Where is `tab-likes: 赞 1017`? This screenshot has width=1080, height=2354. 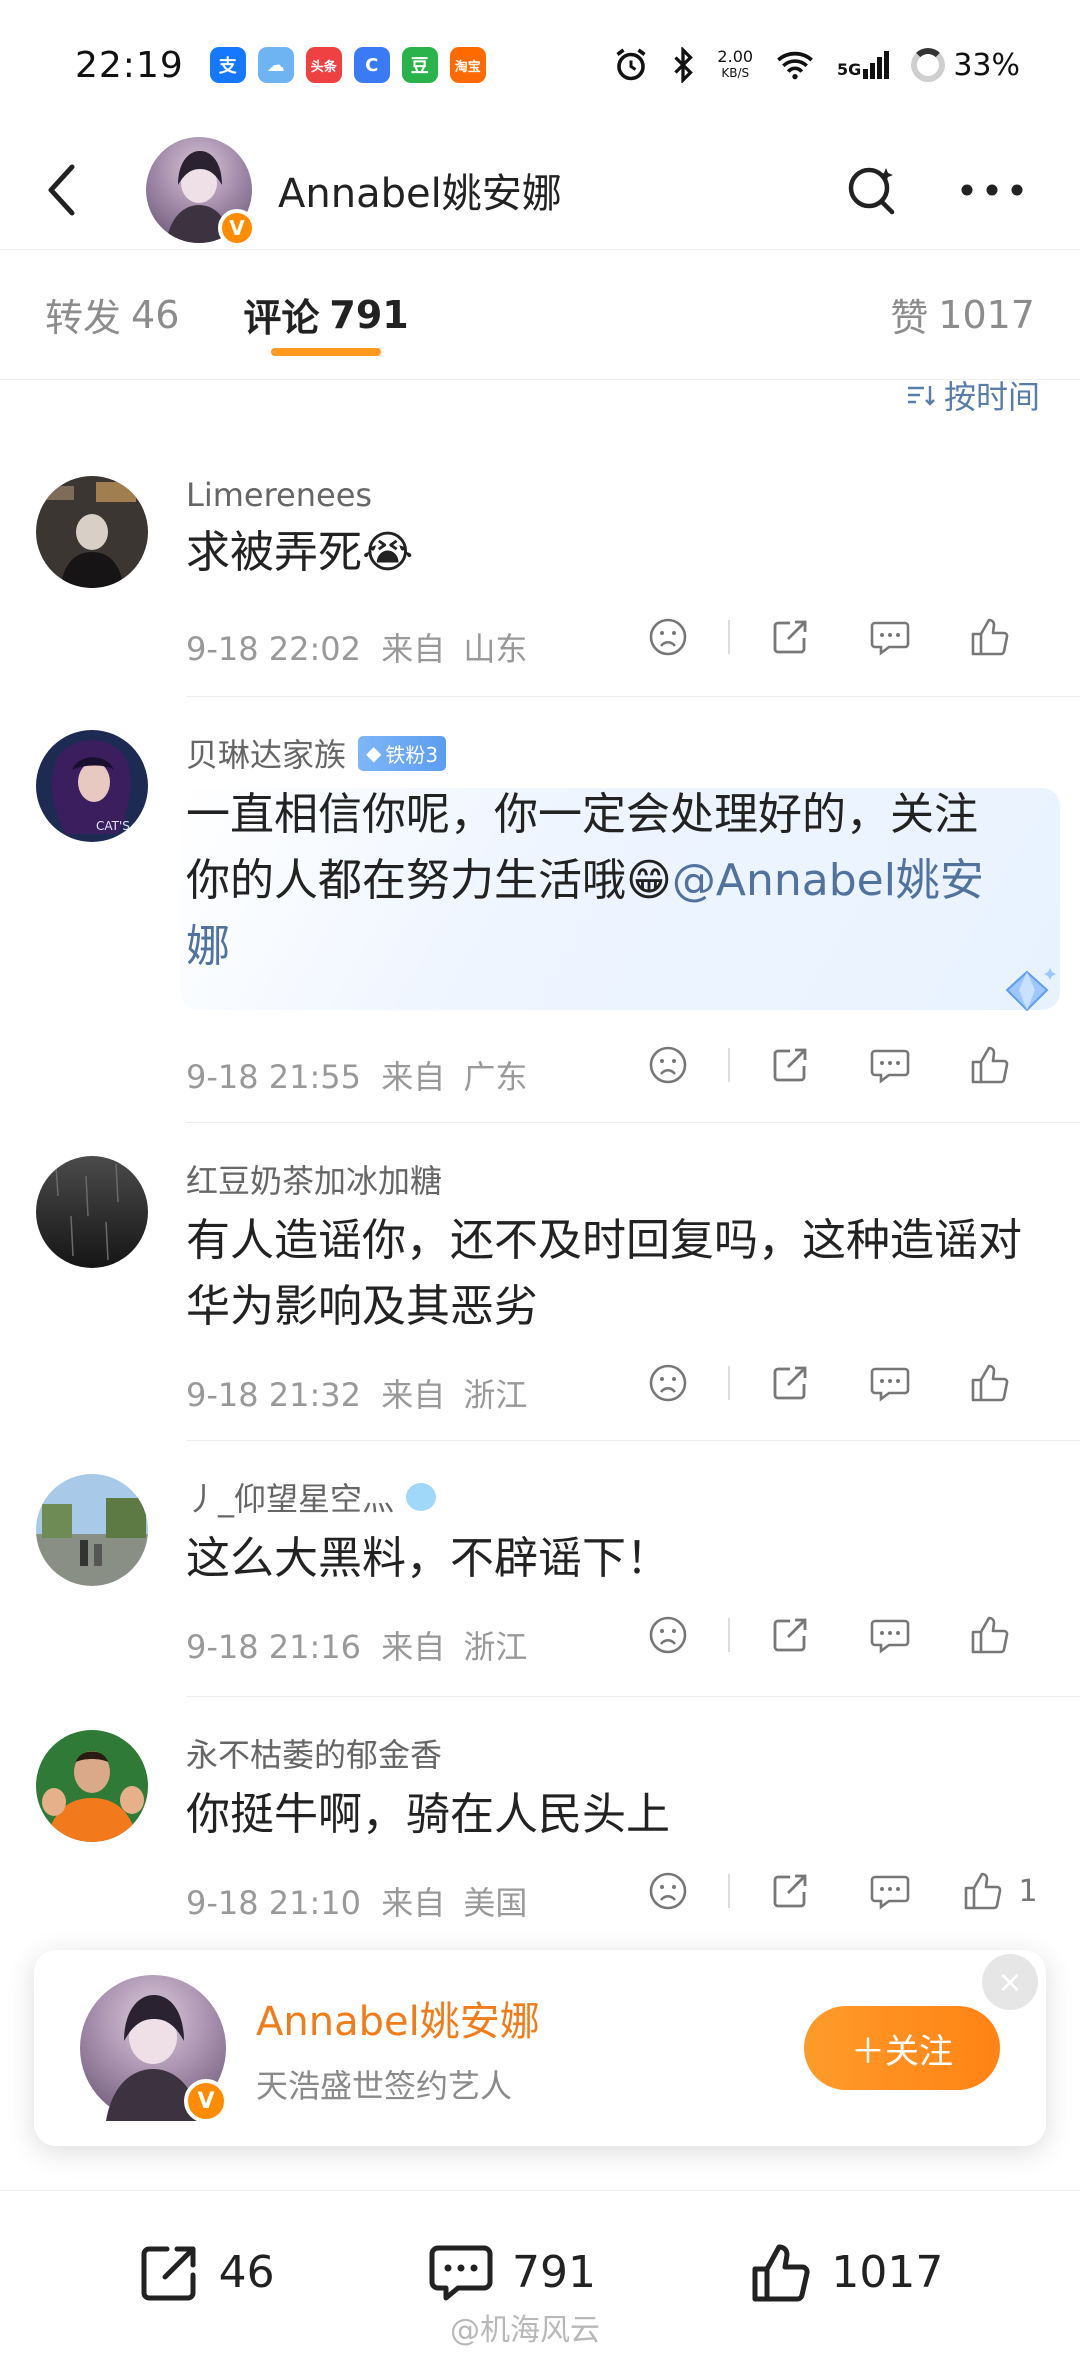 tab-likes: 赞 1017 is located at coordinates (962, 315).